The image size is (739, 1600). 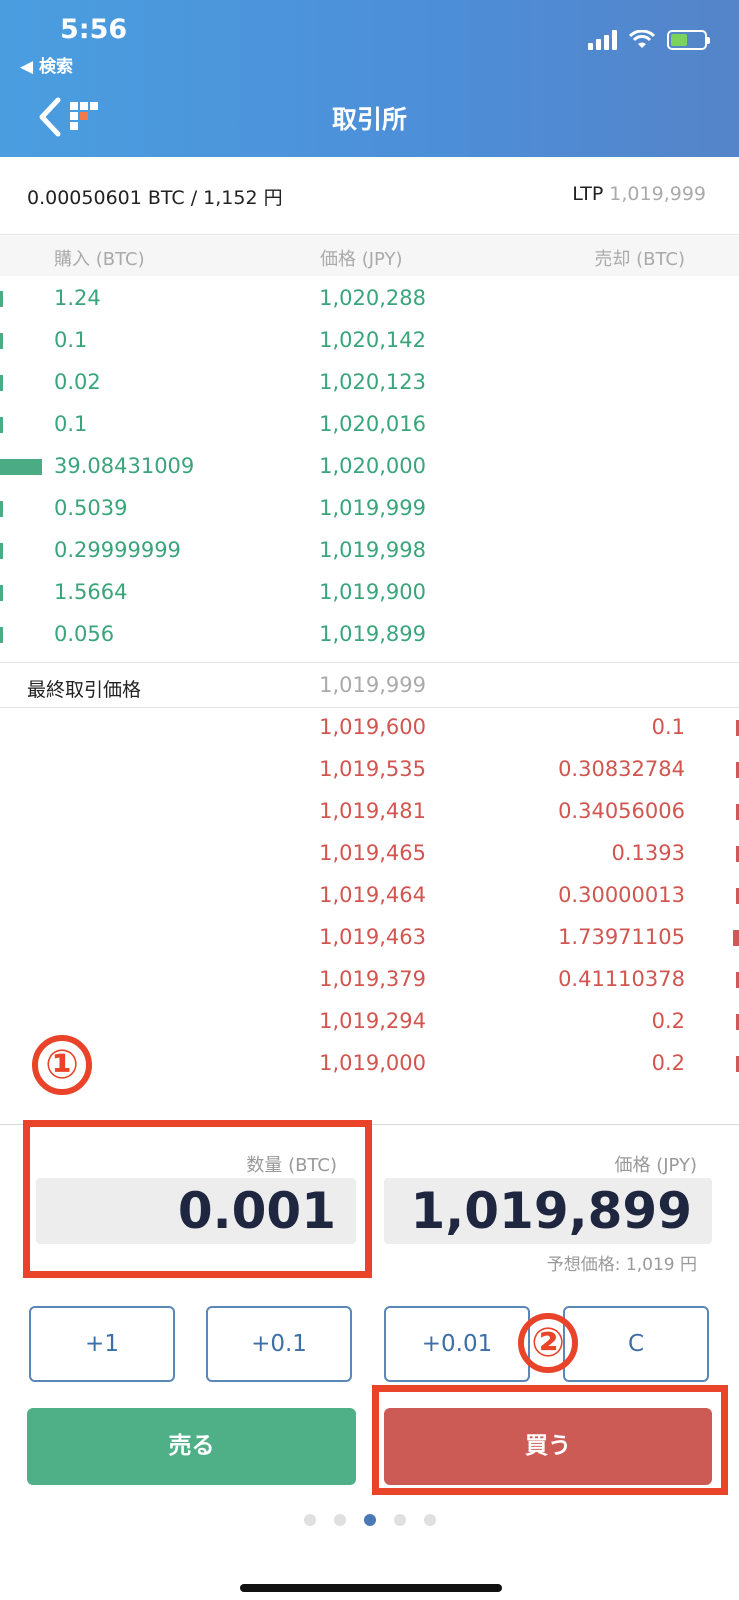 I want to click on bid-price: 1,019,899, so click(x=372, y=634).